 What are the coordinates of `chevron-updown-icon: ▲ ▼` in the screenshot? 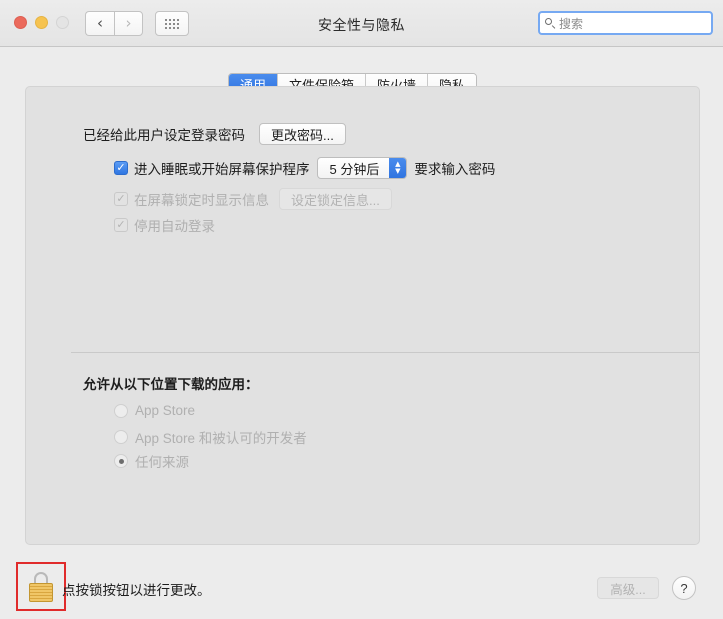 It's located at (398, 168).